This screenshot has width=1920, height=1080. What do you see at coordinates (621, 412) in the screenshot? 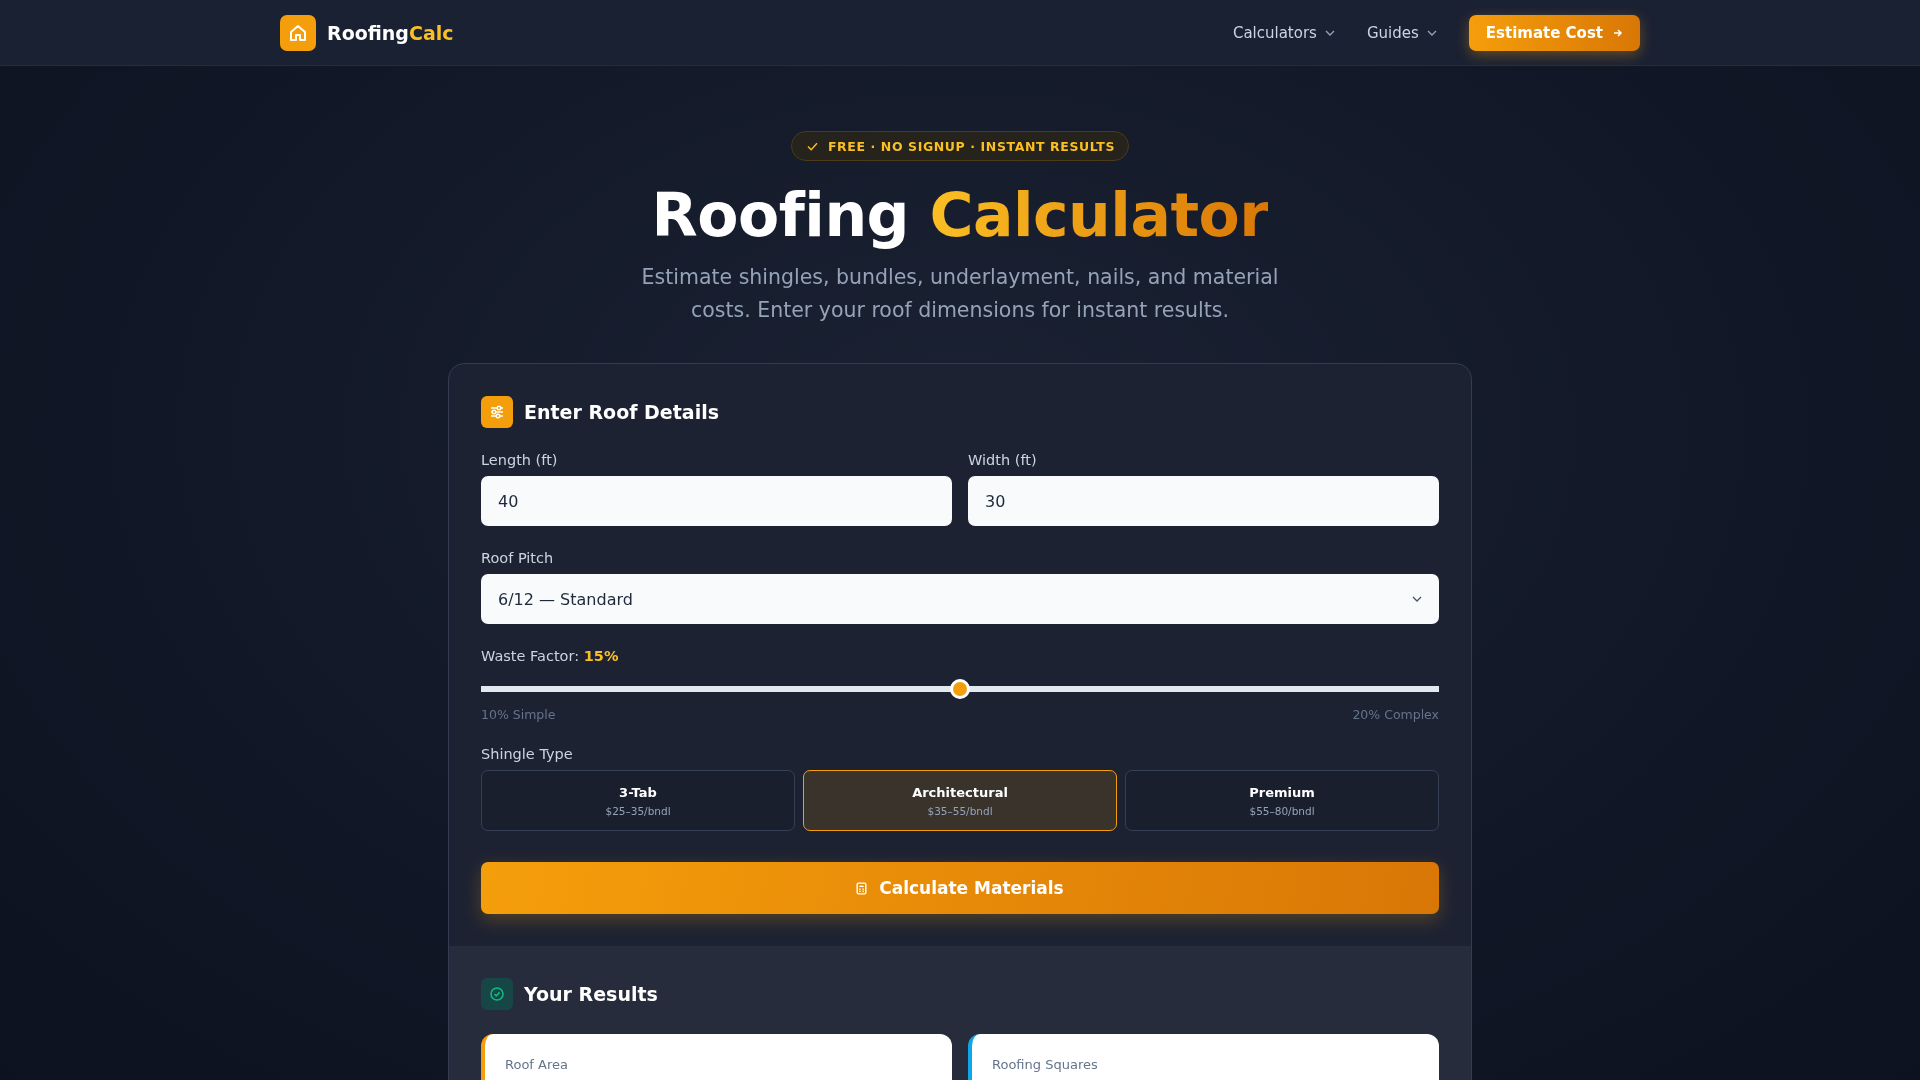
I see `section-title: Enter Roof Details` at bounding box center [621, 412].